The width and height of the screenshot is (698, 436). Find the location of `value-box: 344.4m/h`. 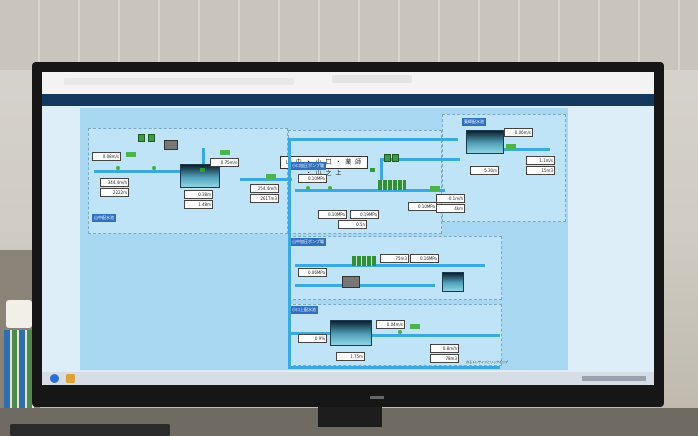

value-box: 344.4m/h is located at coordinates (114, 182).